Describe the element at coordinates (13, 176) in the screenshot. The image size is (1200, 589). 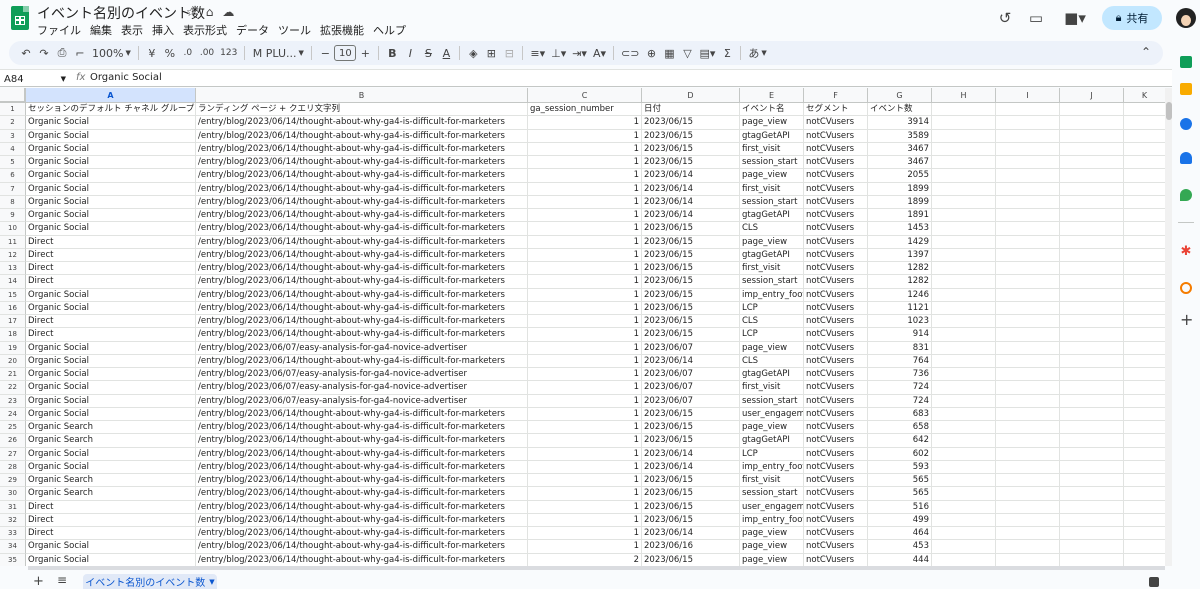
I see `row-header: 6` at that location.